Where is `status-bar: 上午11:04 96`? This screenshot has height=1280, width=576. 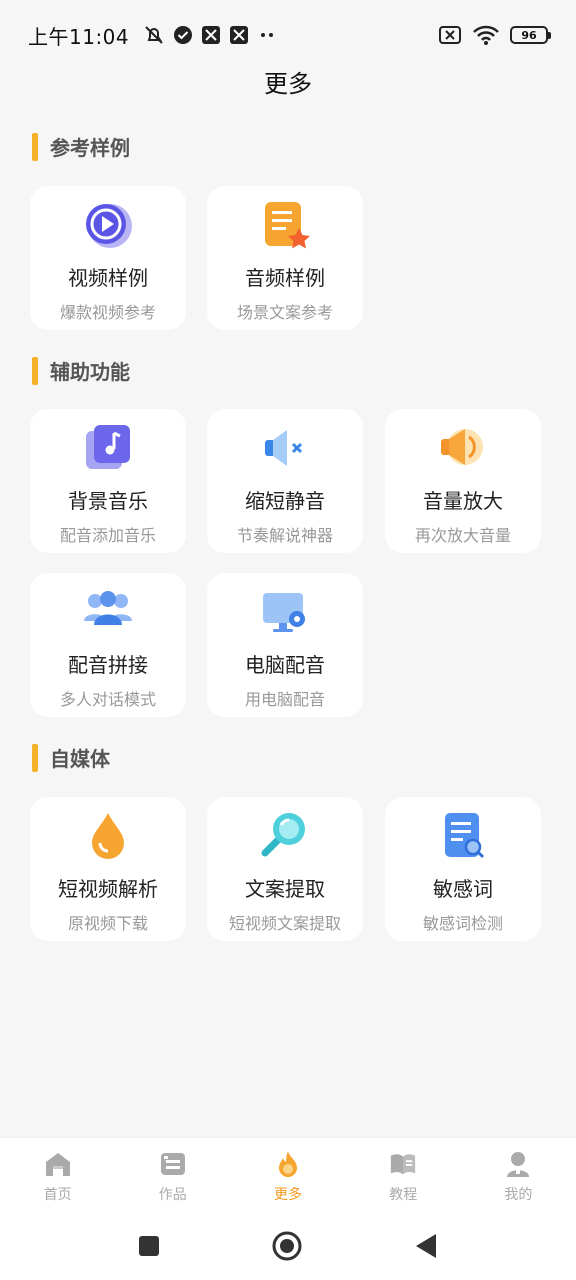
status-bar: 上午11:04 96 is located at coordinates (288, 35).